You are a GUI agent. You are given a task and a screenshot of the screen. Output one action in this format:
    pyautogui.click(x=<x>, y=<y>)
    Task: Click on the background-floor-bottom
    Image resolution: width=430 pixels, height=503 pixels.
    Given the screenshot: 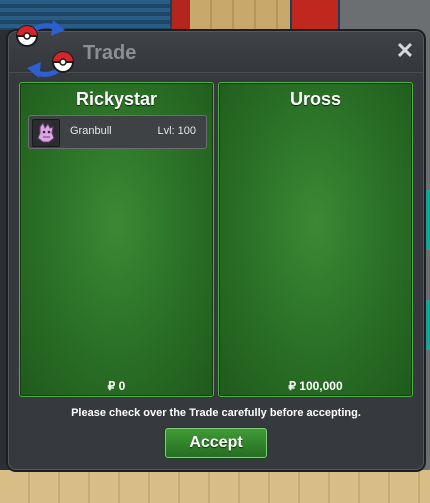 What is the action you would take?
    pyautogui.click(x=215, y=486)
    